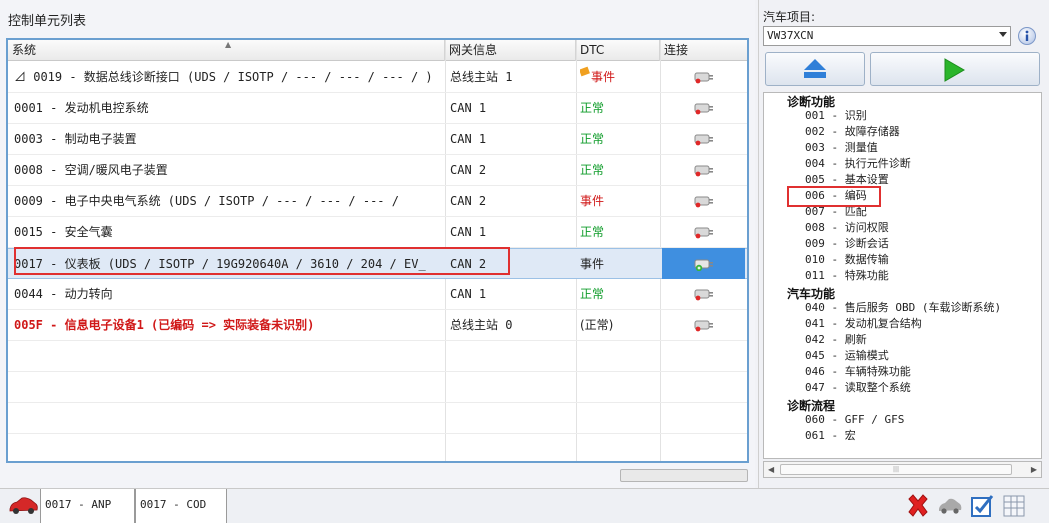 Image resolution: width=1049 pixels, height=523 pixels. Describe the element at coordinates (836, 196) in the screenshot. I see `function-item: 006 - 编码` at that location.